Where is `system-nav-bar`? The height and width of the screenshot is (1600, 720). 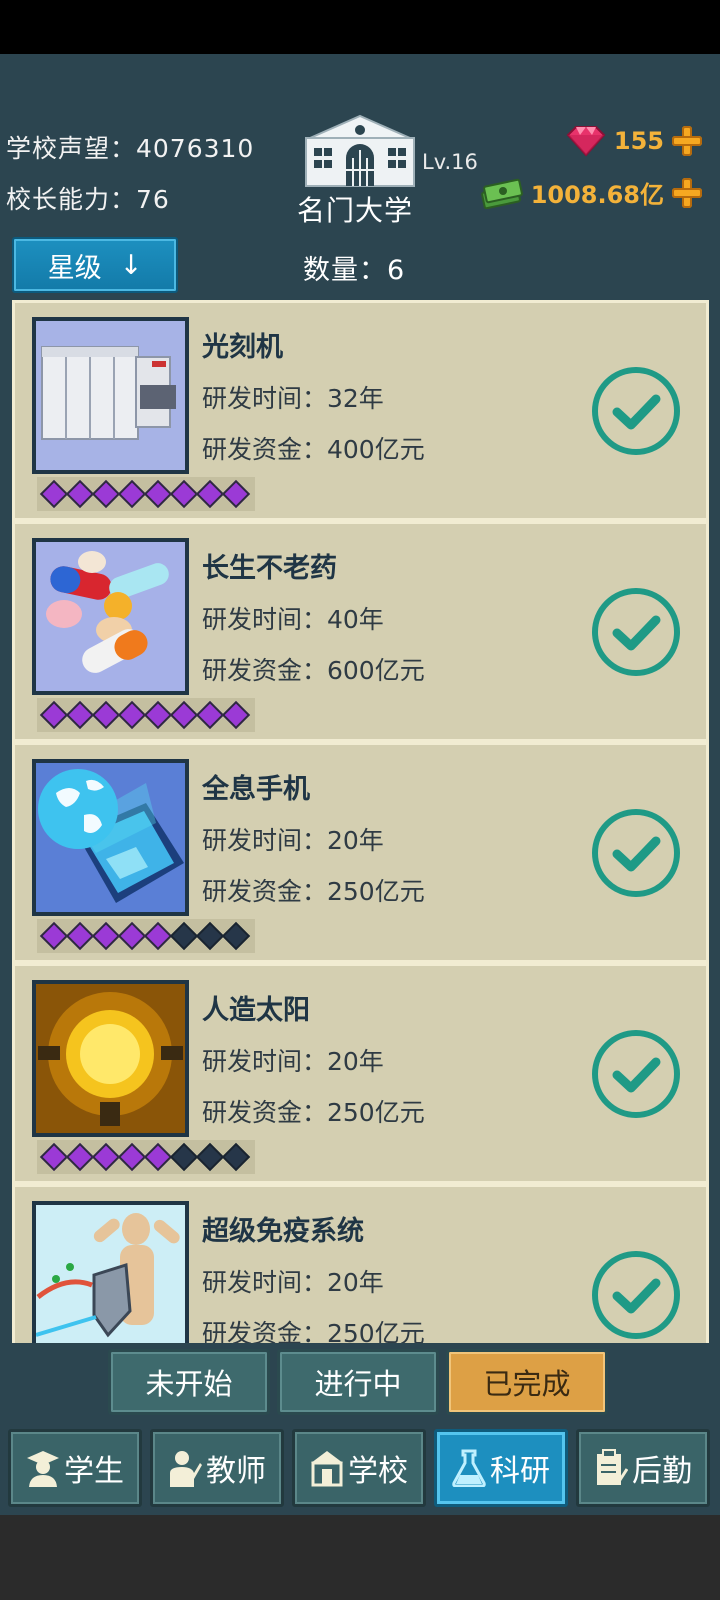 system-nav-bar is located at coordinates (360, 1557).